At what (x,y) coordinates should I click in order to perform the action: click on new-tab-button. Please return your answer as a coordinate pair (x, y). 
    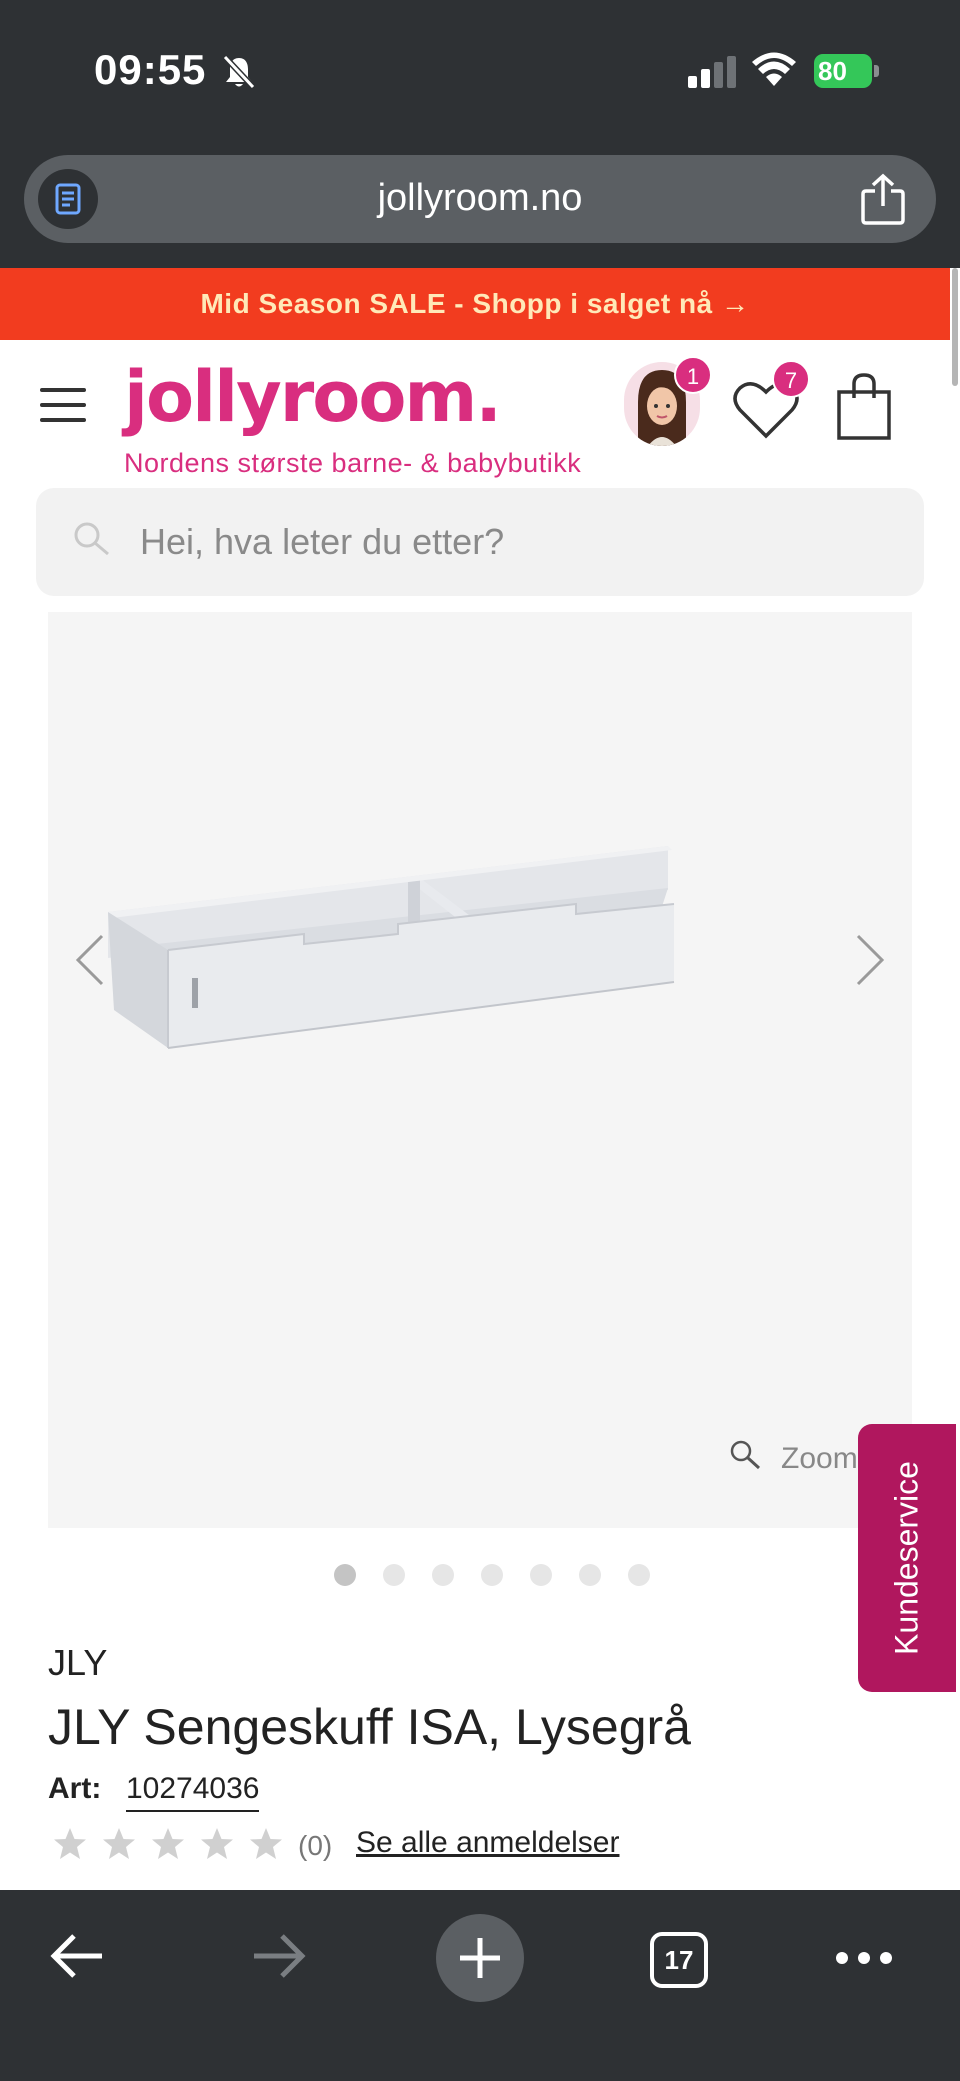
    Looking at the image, I should click on (480, 1958).